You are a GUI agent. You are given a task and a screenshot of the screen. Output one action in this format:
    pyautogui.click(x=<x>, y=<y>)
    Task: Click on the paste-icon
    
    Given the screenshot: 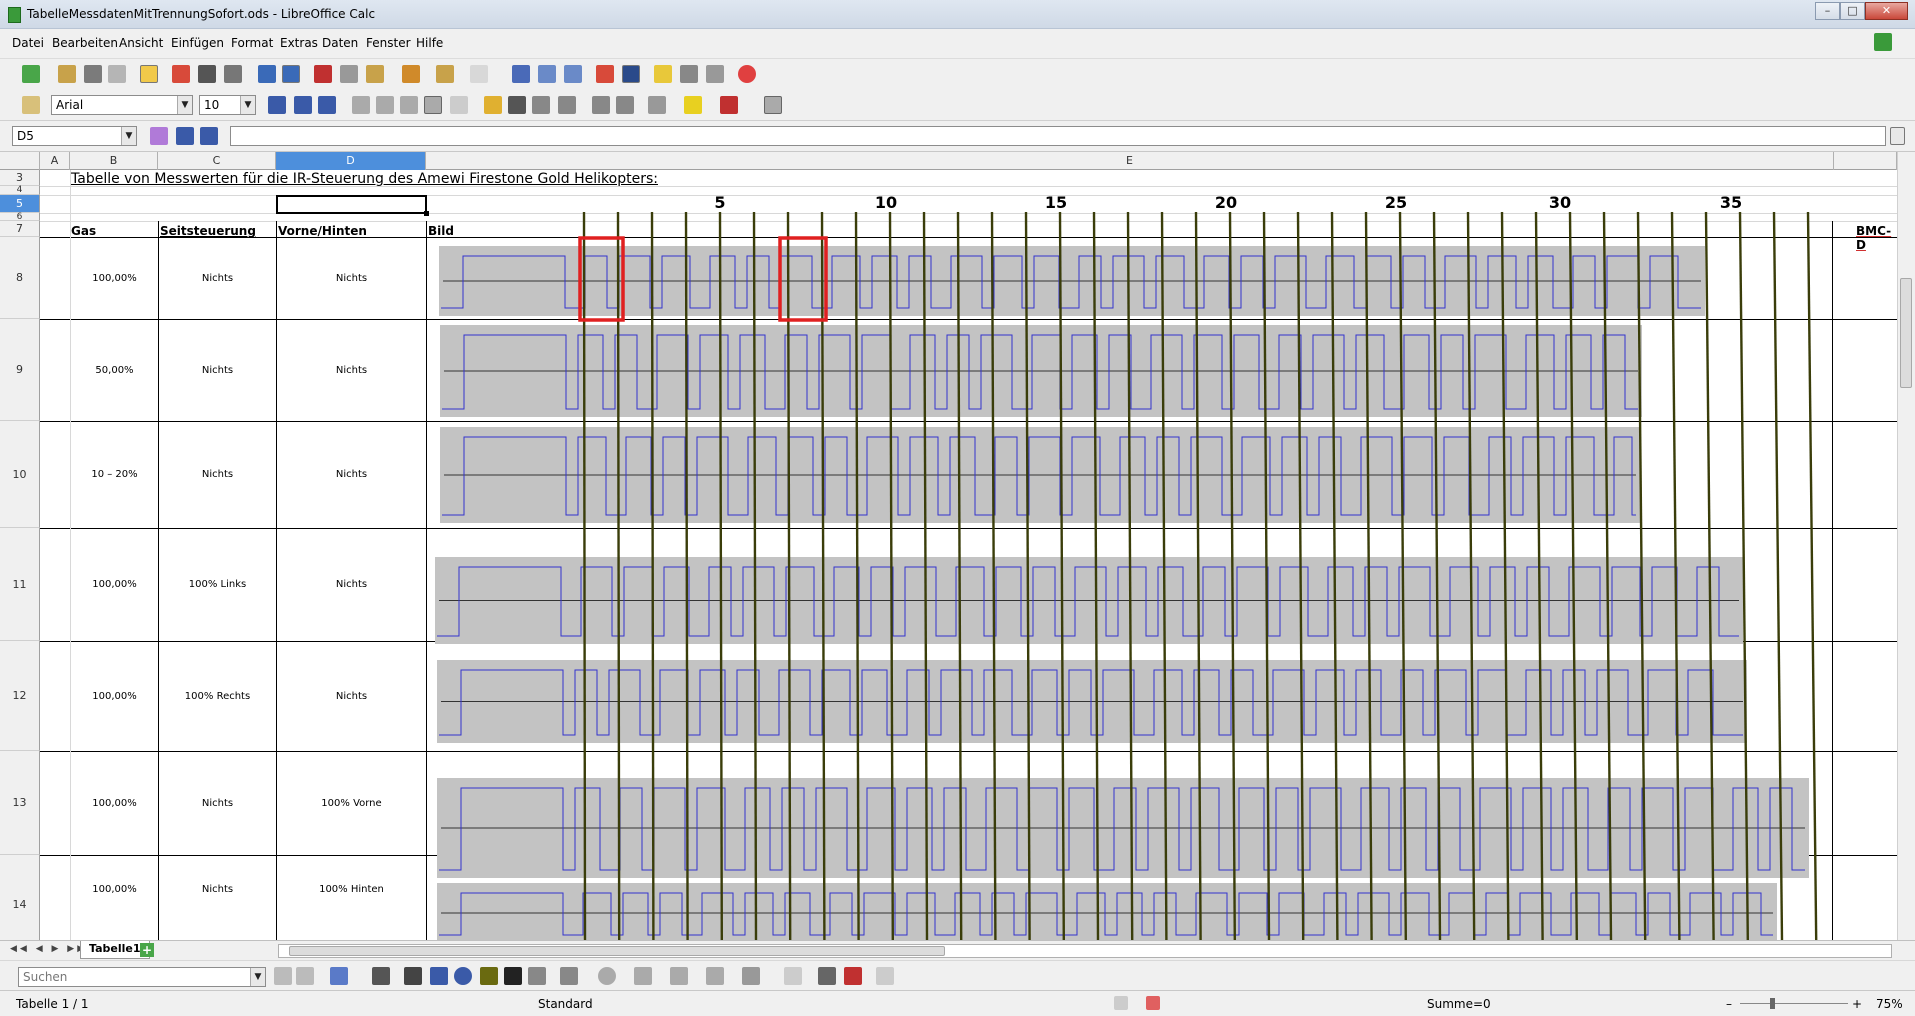 What is the action you would take?
    pyautogui.click(x=375, y=74)
    